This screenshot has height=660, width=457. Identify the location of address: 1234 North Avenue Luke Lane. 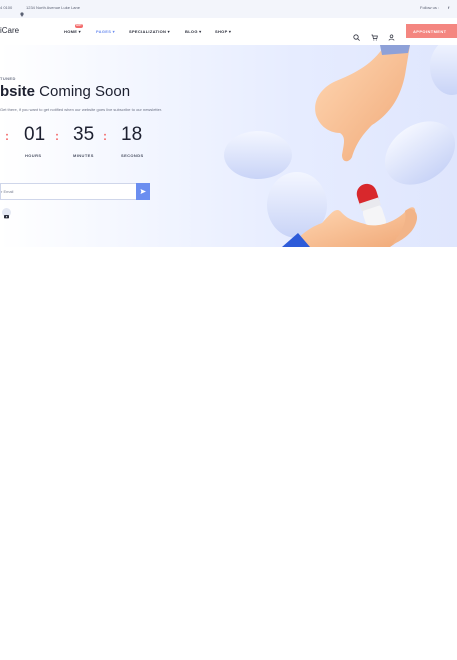
(53, 7).